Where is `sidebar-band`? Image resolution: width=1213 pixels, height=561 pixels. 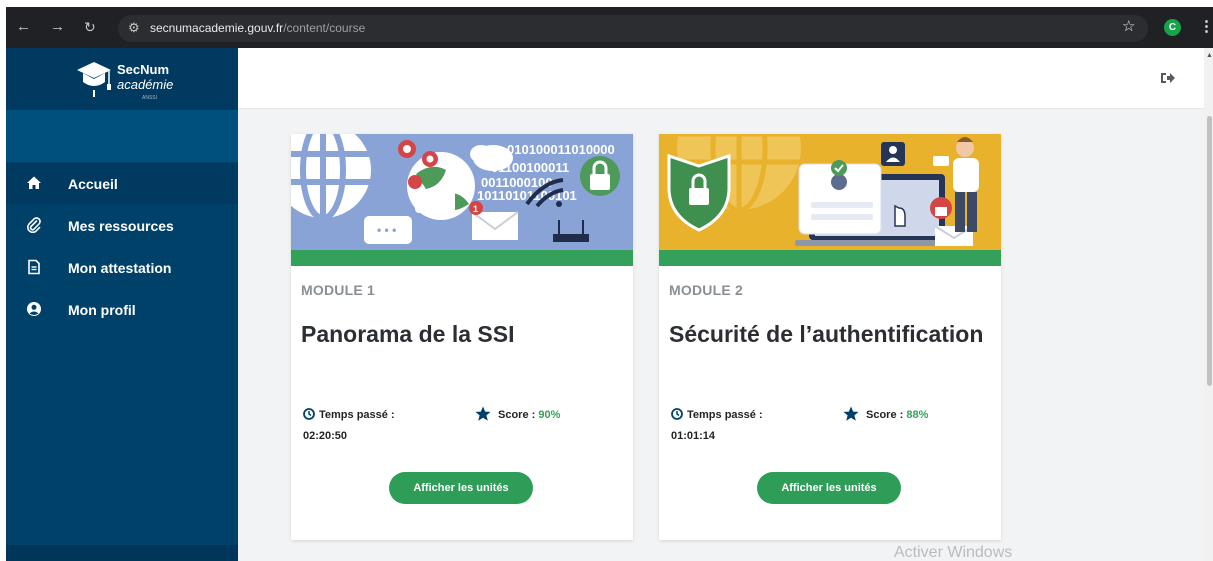 sidebar-band is located at coordinates (122, 136).